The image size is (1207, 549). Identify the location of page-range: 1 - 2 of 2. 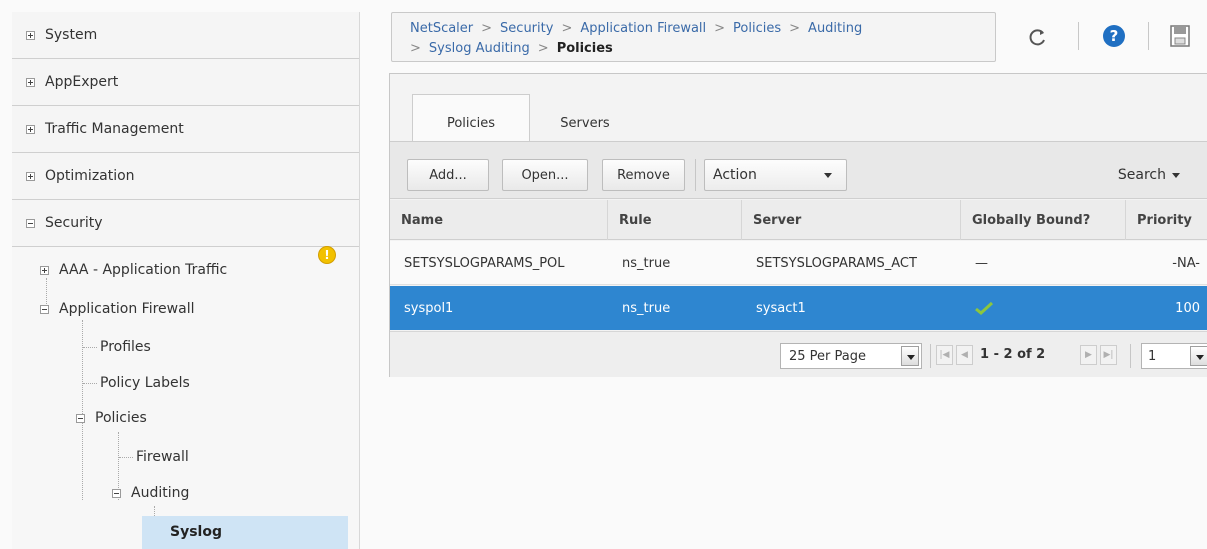
(1013, 354).